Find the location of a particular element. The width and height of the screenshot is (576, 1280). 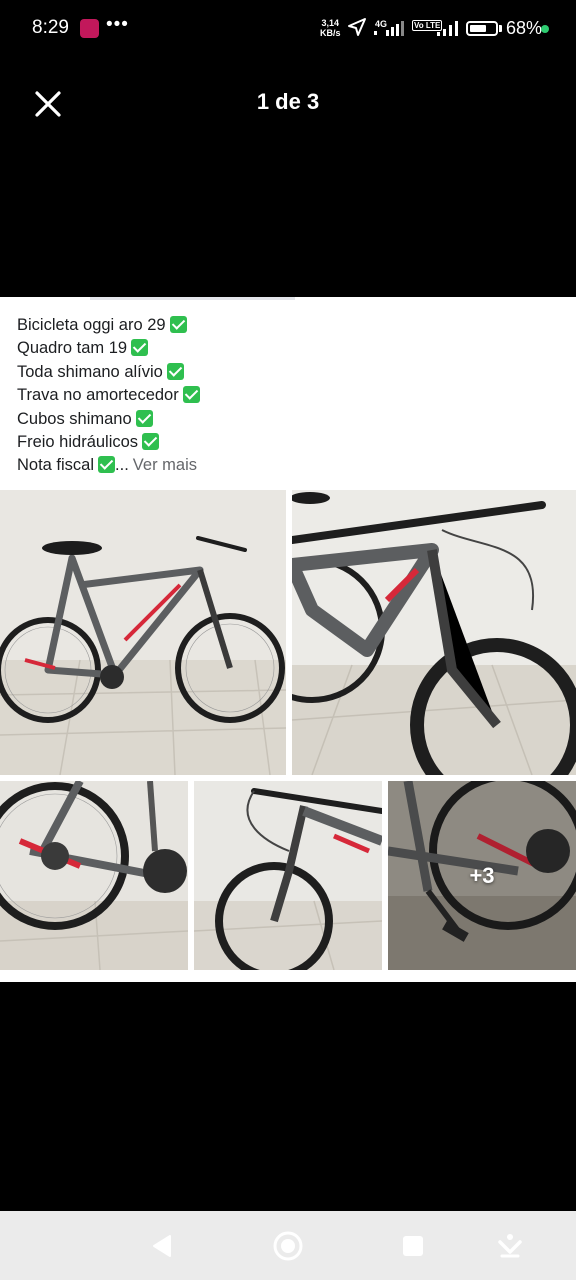

network-speed: 3,14 KB/s is located at coordinates (330, 28).